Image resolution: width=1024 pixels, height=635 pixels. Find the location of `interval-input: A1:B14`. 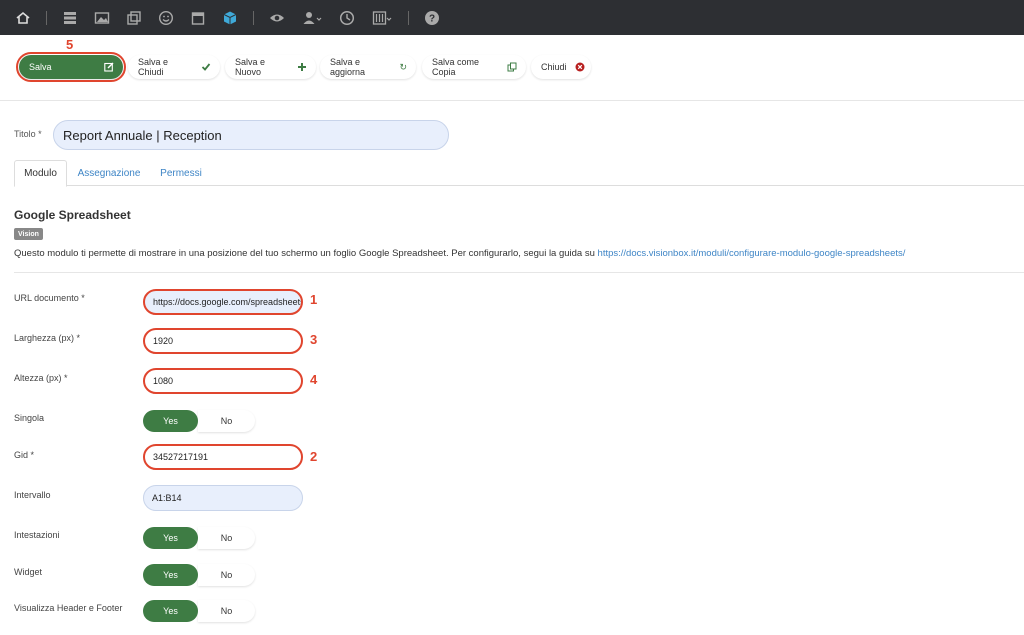

interval-input: A1:B14 is located at coordinates (223, 498).